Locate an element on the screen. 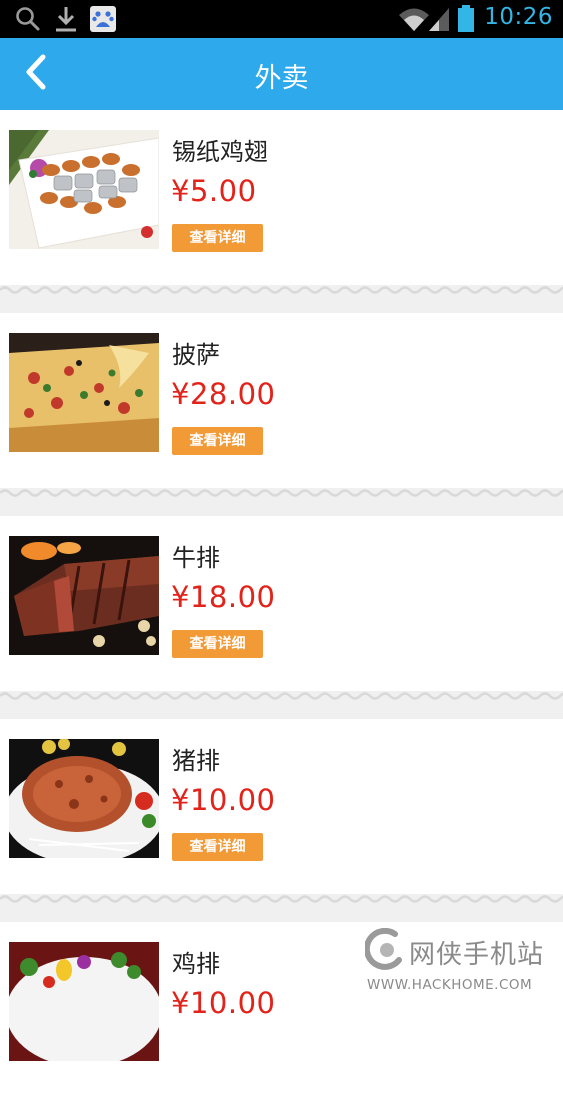 This screenshot has width=563, height=1097. item-name: 牛排 is located at coordinates (196, 558).